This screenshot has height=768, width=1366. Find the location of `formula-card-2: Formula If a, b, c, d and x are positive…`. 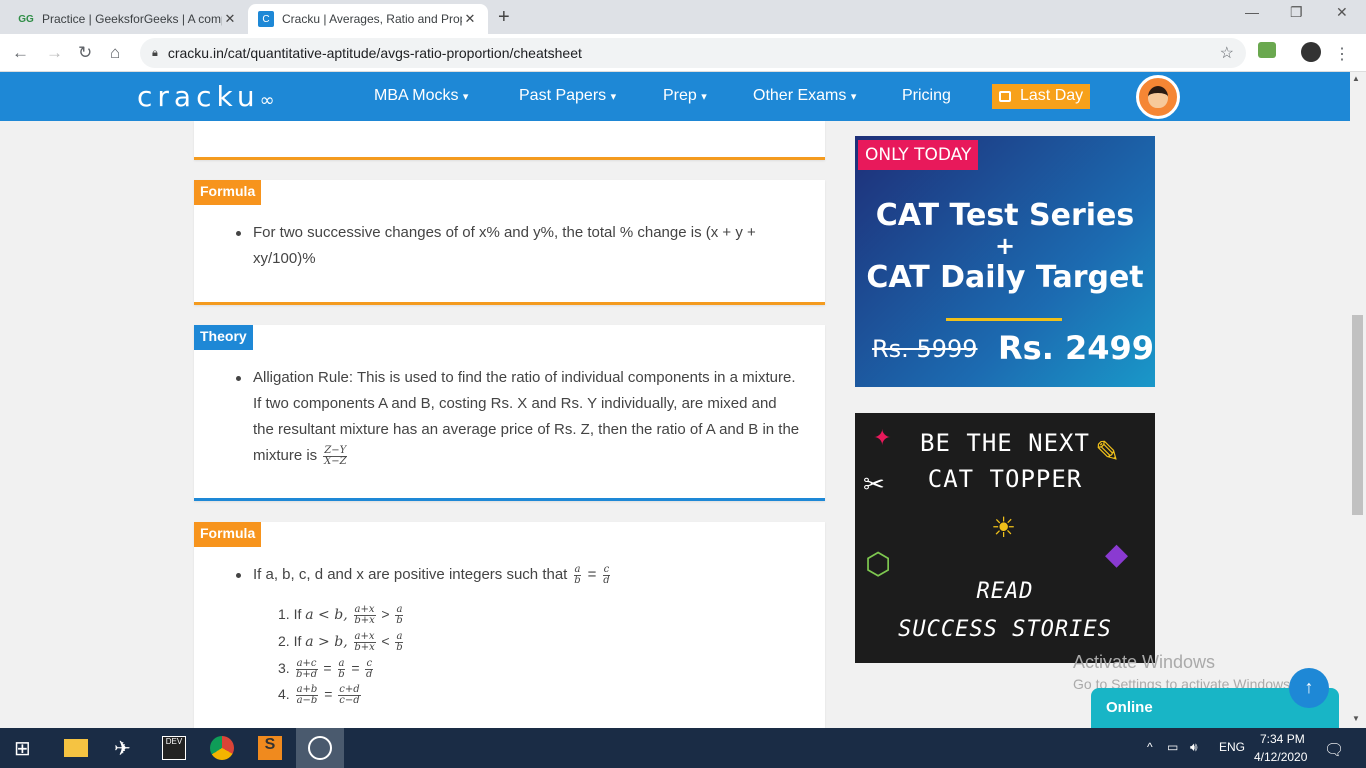

formula-card-2: Formula If a, b, c, d and x are positive… is located at coordinates (509, 625).